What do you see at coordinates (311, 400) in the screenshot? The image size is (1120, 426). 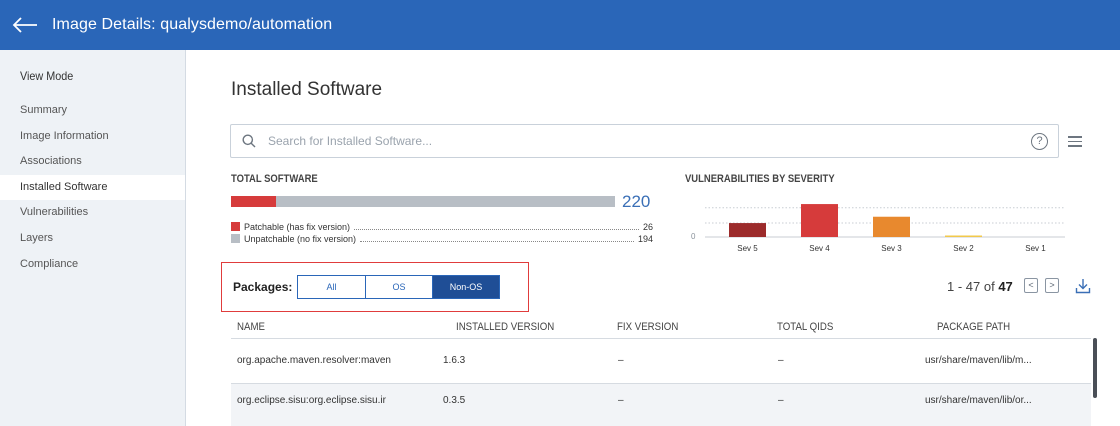 I see `cell-name: org.eclipse.sisu:org.eclipse.sisu.ir` at bounding box center [311, 400].